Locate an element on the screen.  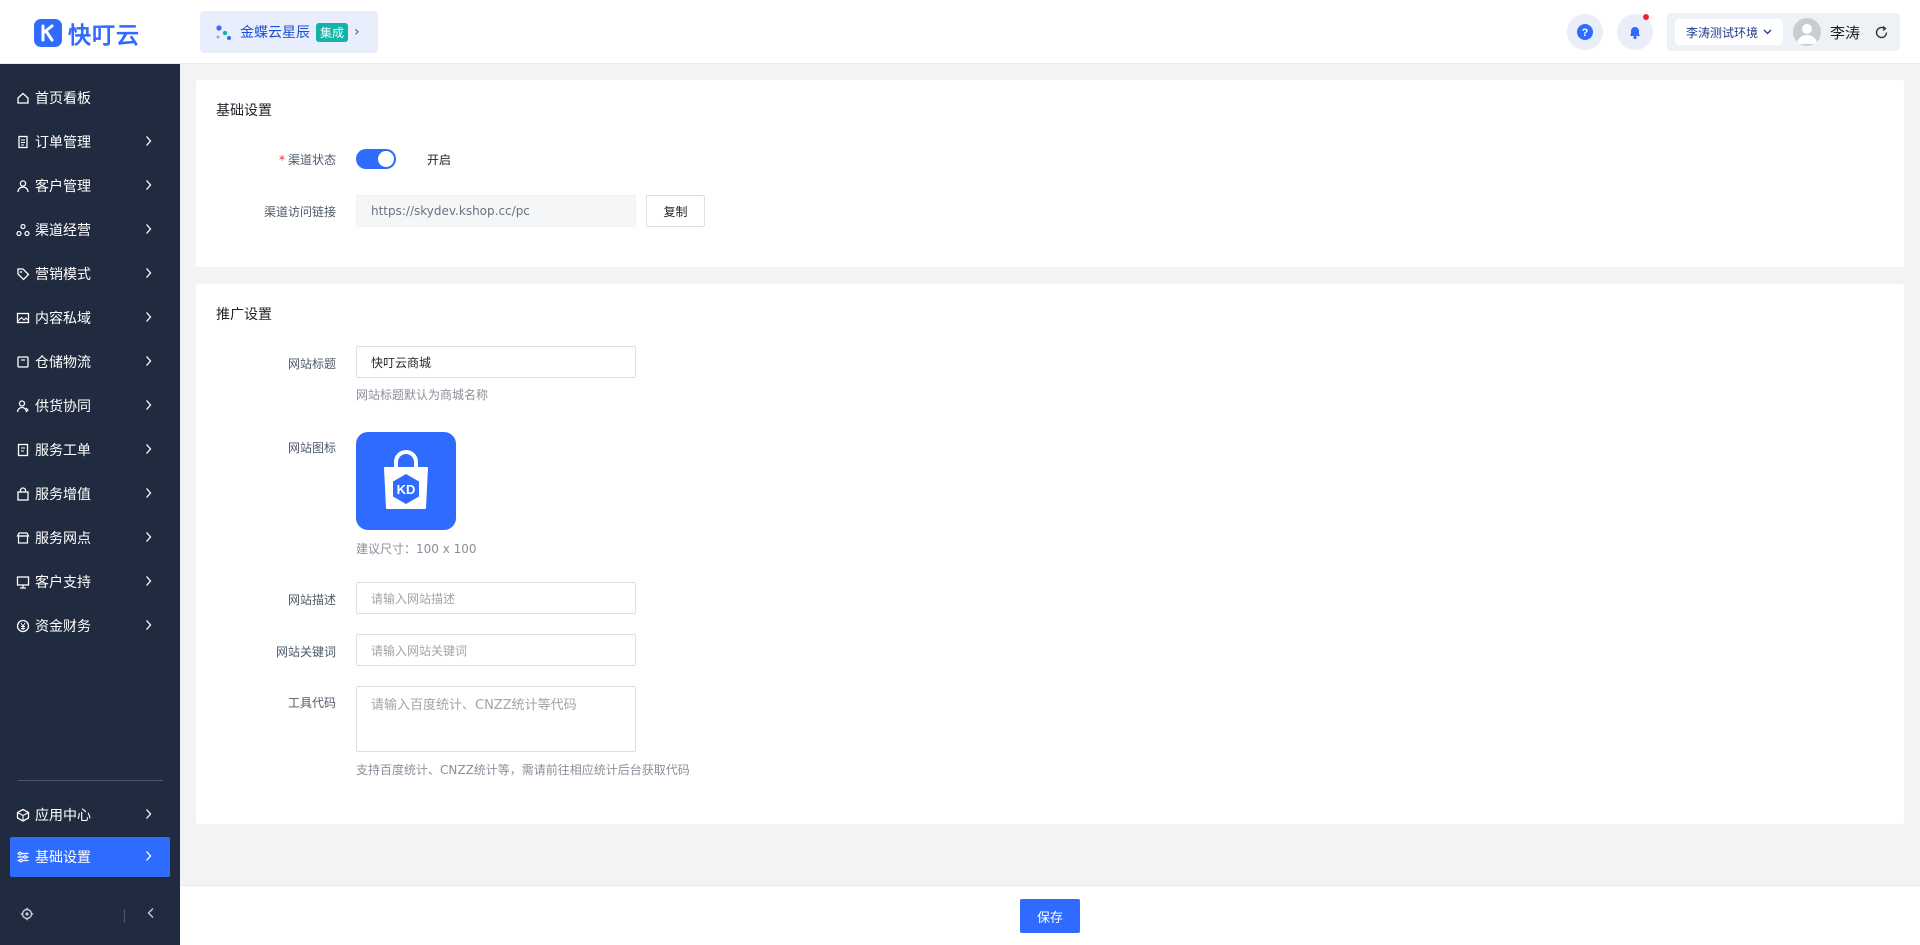
sidebar-item-label: 客户支持 is located at coordinates (63, 583).